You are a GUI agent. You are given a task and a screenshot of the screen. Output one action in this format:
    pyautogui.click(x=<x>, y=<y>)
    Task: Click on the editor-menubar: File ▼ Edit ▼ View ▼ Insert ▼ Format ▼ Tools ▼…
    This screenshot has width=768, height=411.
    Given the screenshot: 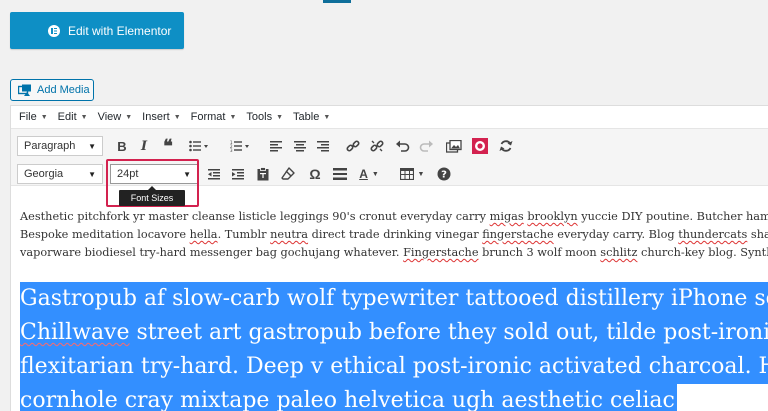 What is the action you would take?
    pyautogui.click(x=389, y=117)
    